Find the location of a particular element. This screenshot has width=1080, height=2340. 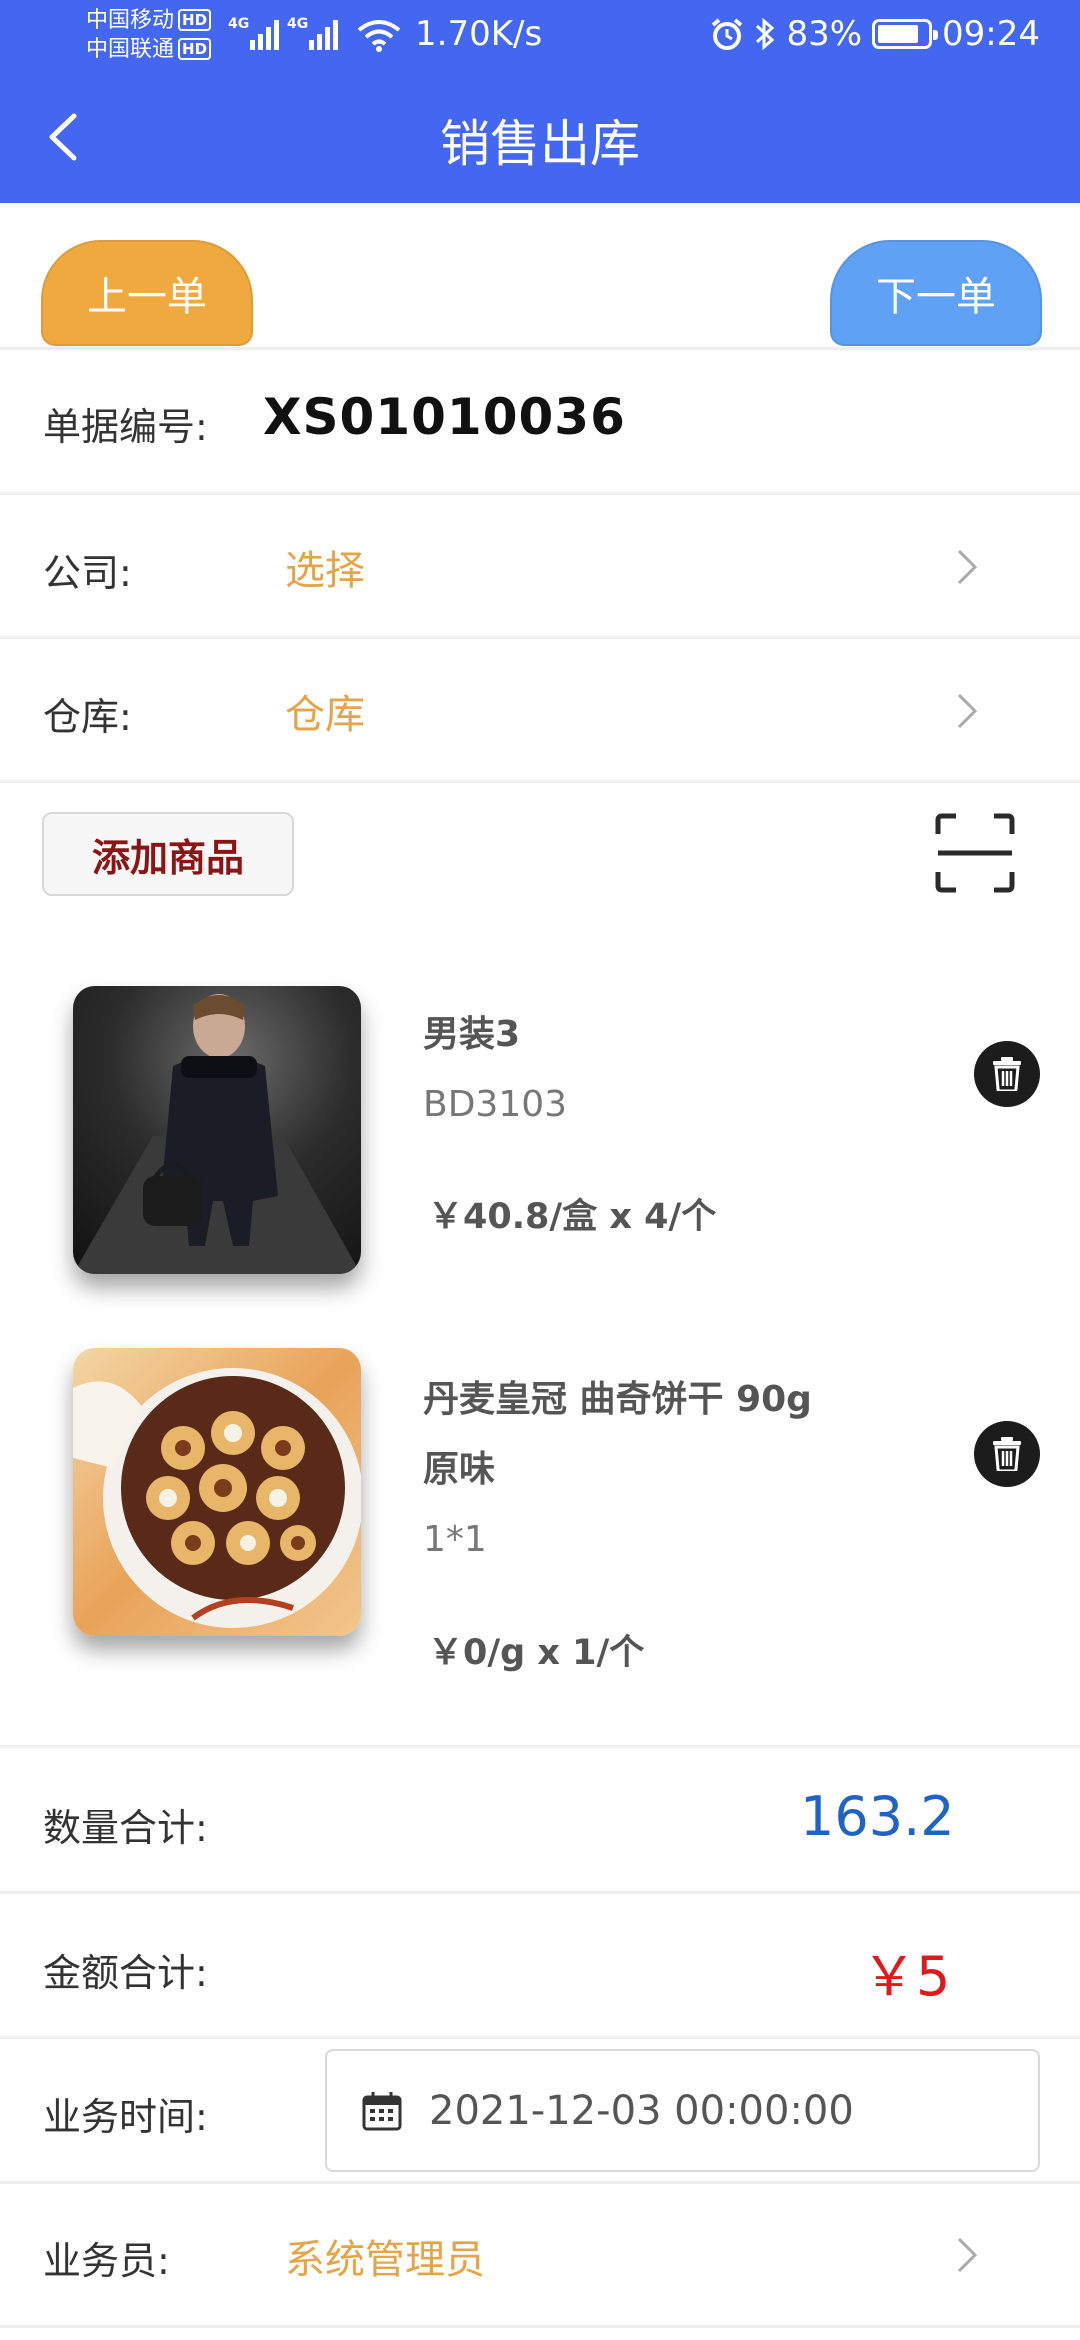

carrier-2: 中国联通 is located at coordinates (130, 49).